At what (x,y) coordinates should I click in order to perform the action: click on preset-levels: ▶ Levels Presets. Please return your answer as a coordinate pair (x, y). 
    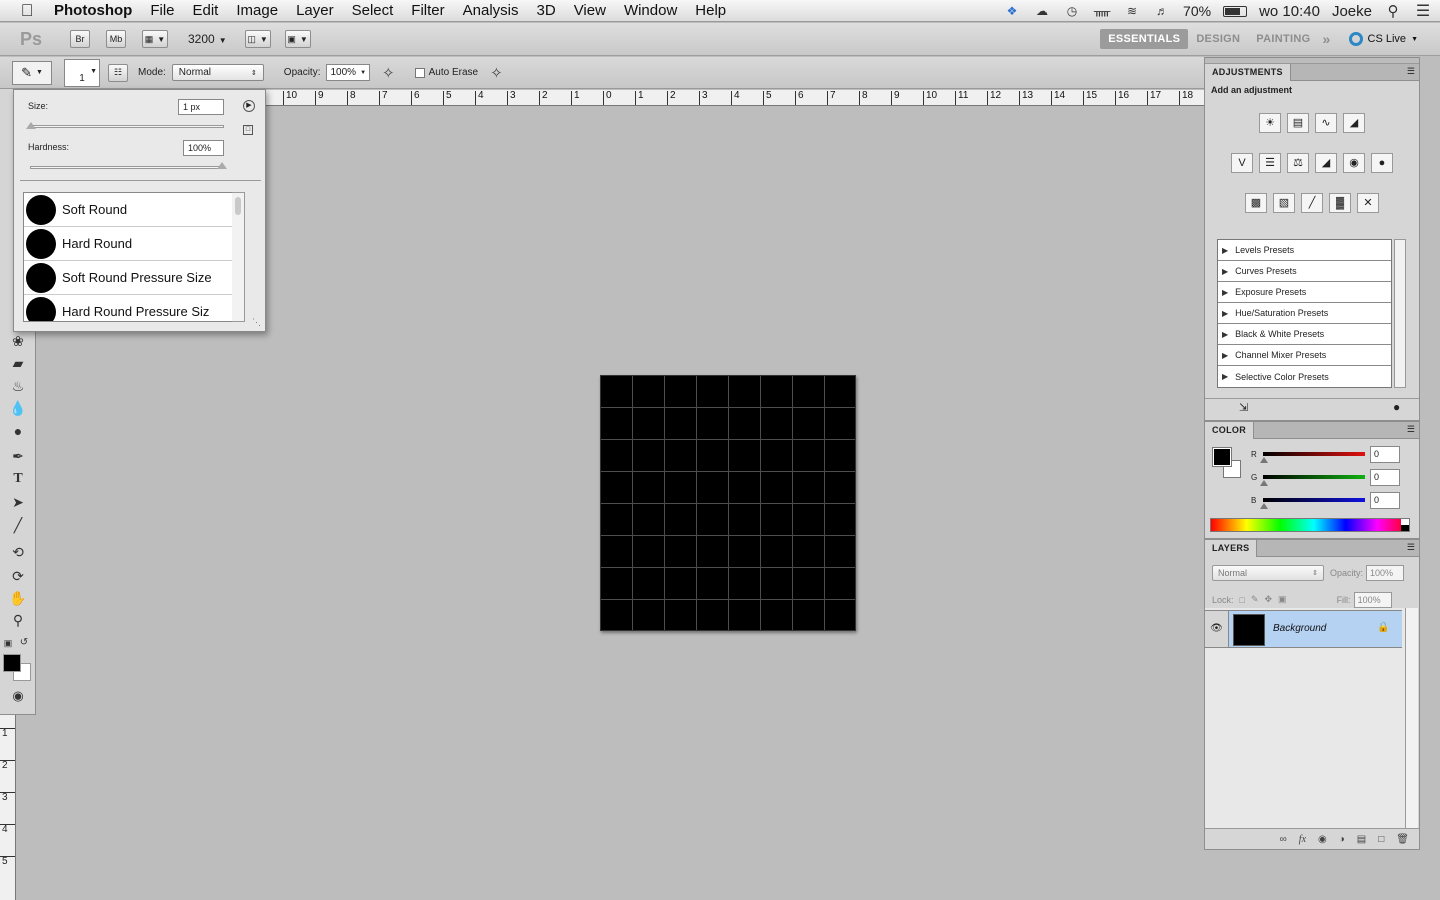
    Looking at the image, I should click on (1304, 250).